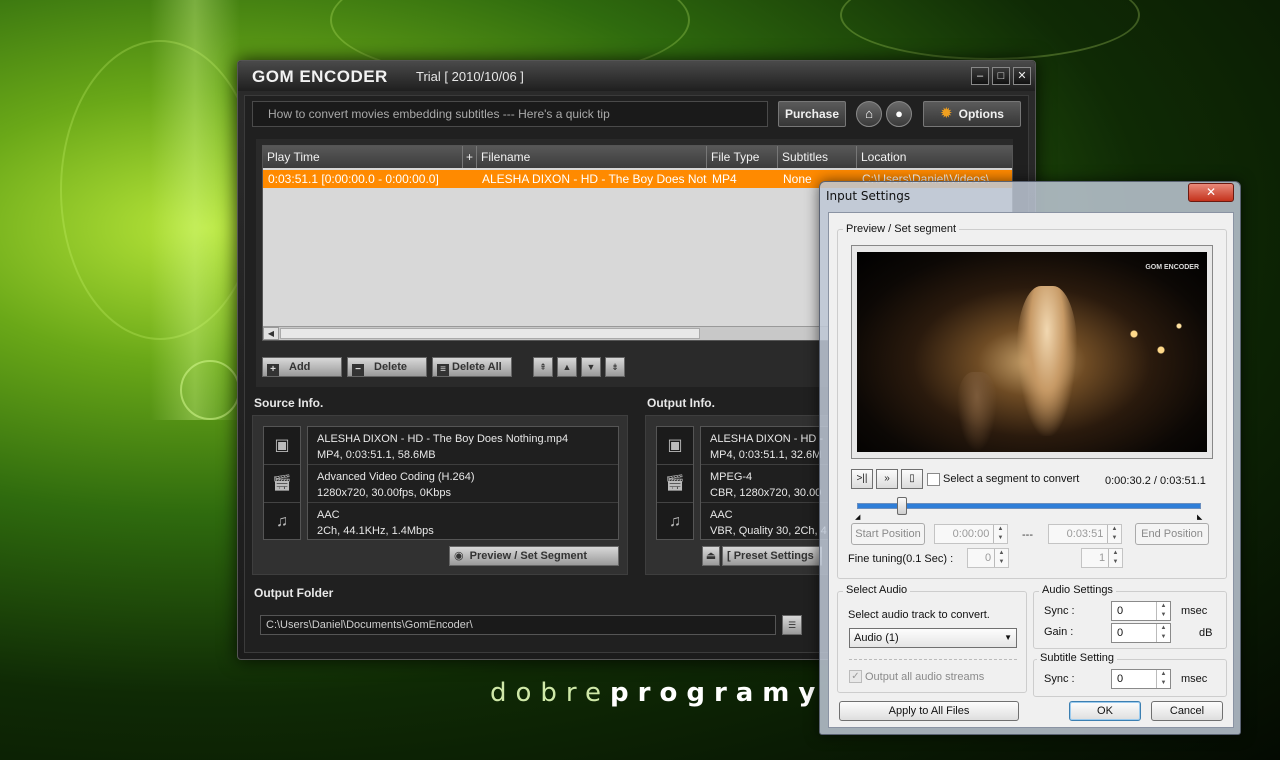 Image resolution: width=1280 pixels, height=760 pixels. What do you see at coordinates (363, 157) in the screenshot?
I see `column-play-time: Play Time` at bounding box center [363, 157].